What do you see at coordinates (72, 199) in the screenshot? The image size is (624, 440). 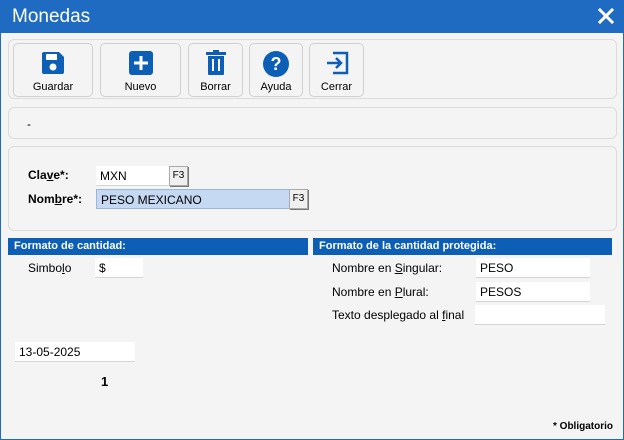 I see `nombre-label-part: re*:` at bounding box center [72, 199].